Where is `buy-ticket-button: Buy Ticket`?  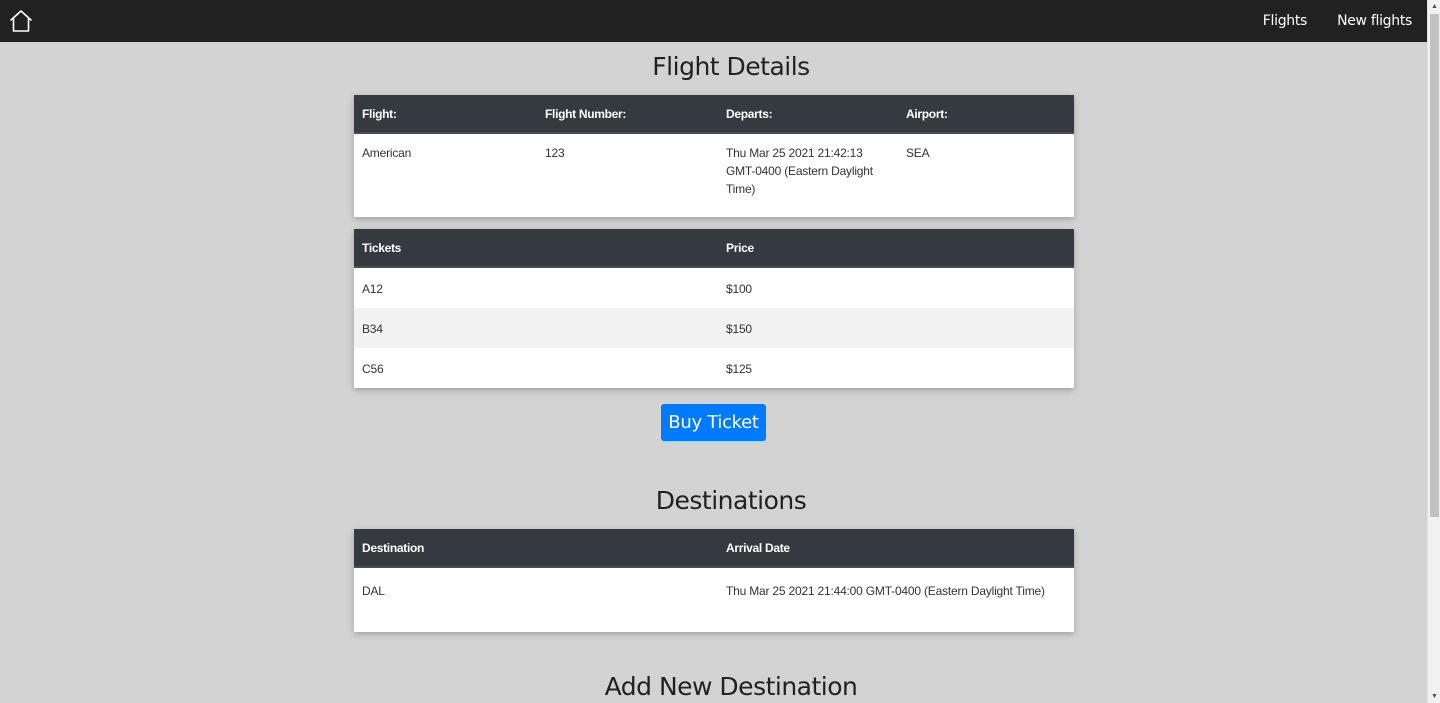
buy-ticket-button: Buy Ticket is located at coordinates (713, 422).